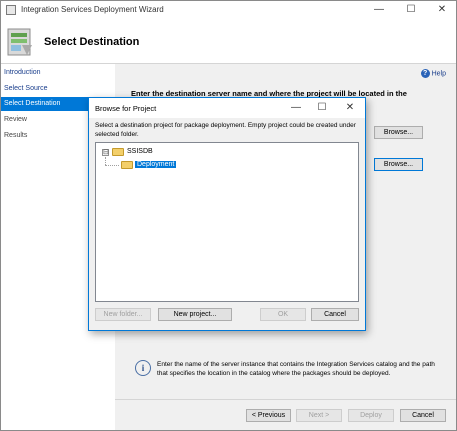 The image size is (457, 431). What do you see at coordinates (335, 314) in the screenshot?
I see `dialog-cancel-button: Cancel` at bounding box center [335, 314].